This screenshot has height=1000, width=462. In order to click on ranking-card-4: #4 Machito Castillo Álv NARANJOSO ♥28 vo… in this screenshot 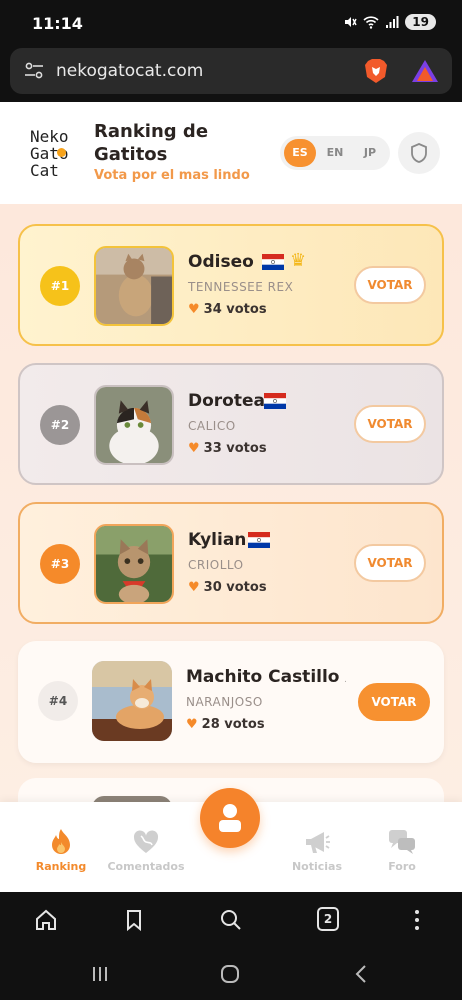, I will do `click(231, 702)`.